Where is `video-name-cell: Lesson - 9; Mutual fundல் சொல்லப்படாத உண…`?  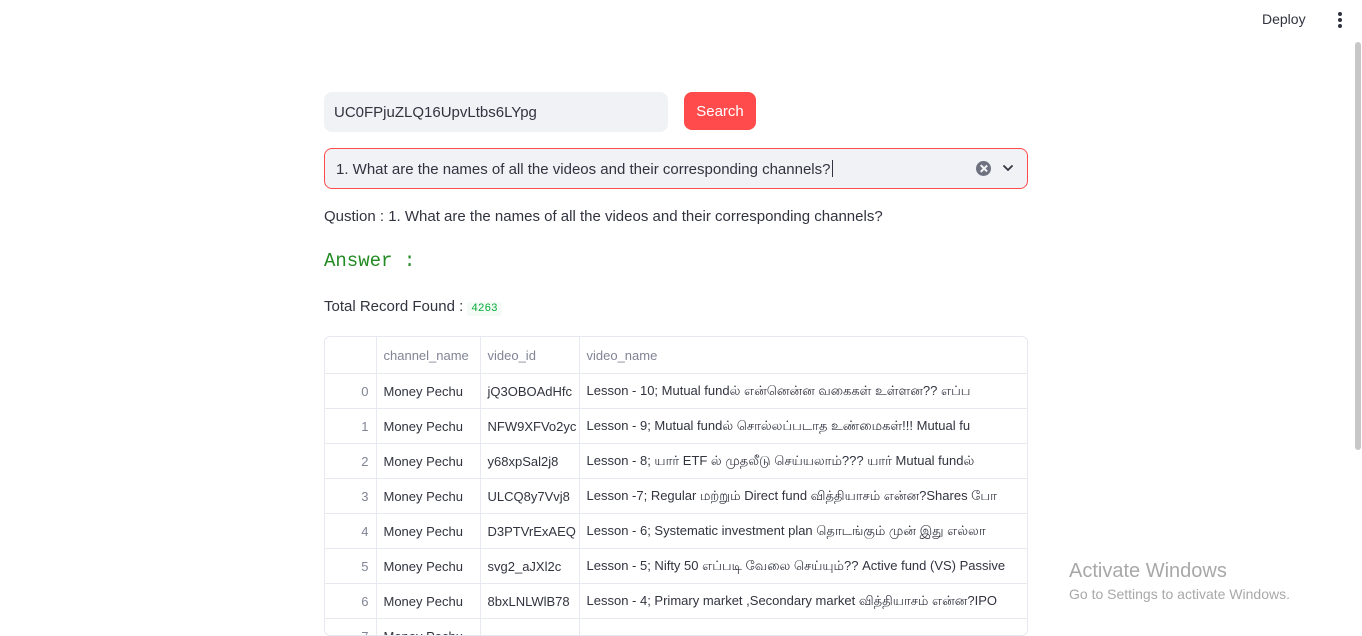 video-name-cell: Lesson - 9; Mutual fundல் சொல்லப்படாத உண… is located at coordinates (803, 426).